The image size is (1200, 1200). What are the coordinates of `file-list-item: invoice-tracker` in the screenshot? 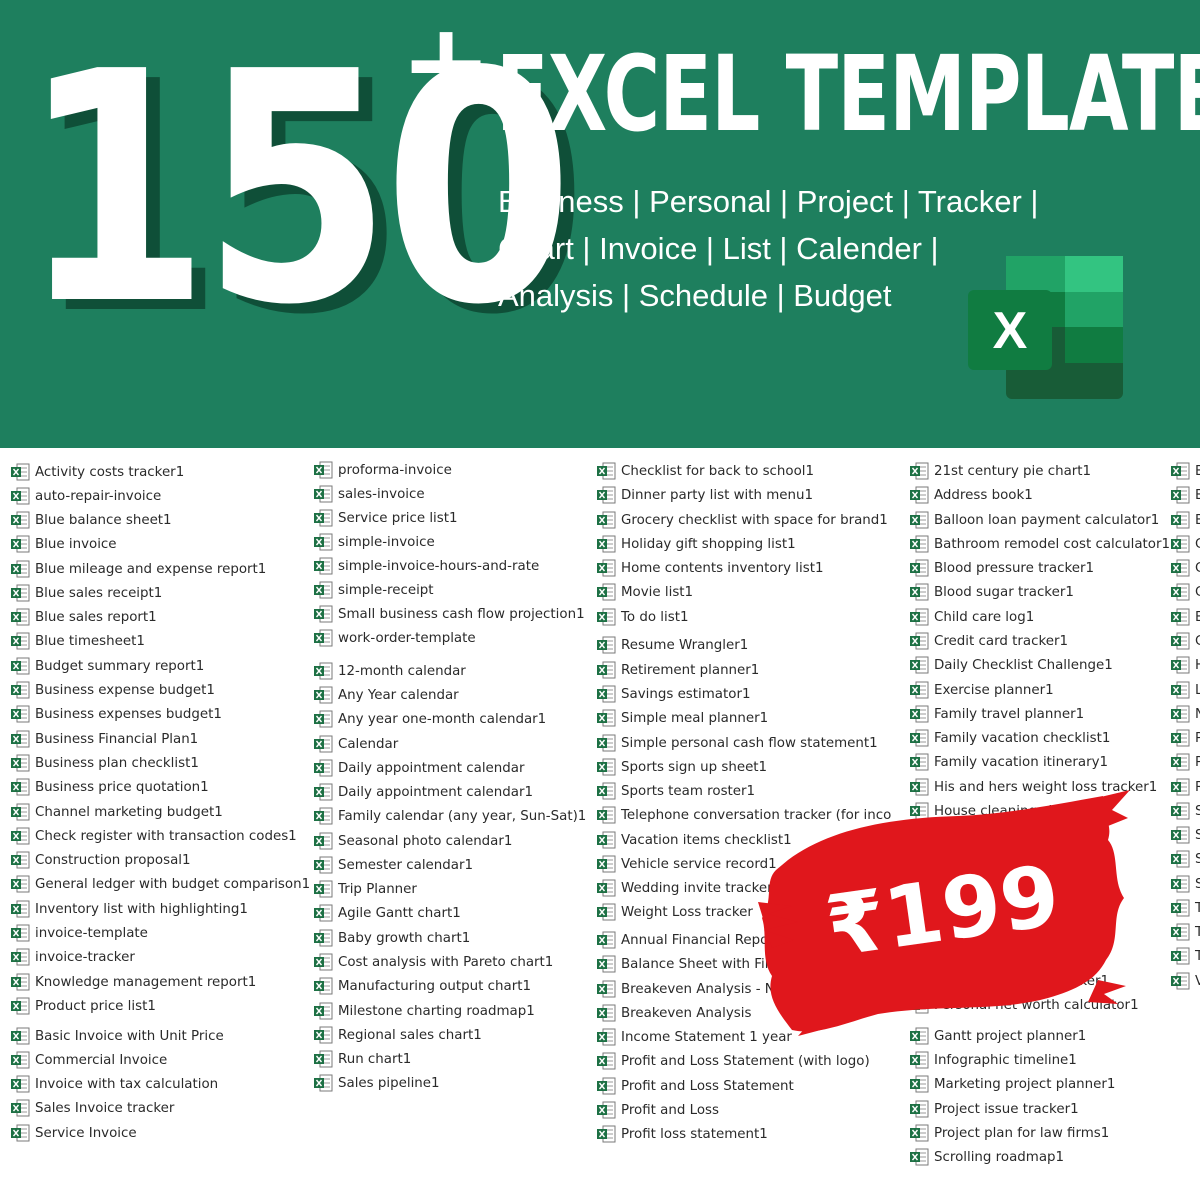 It's located at (72, 957).